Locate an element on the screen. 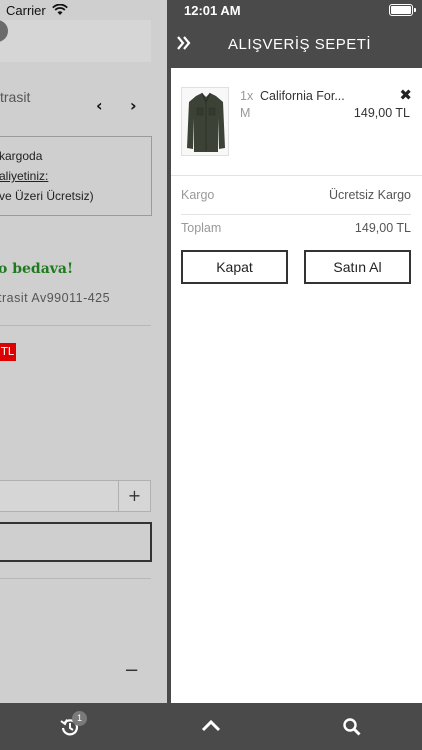 The width and height of the screenshot is (422, 750). battery-icon is located at coordinates (402, 10).